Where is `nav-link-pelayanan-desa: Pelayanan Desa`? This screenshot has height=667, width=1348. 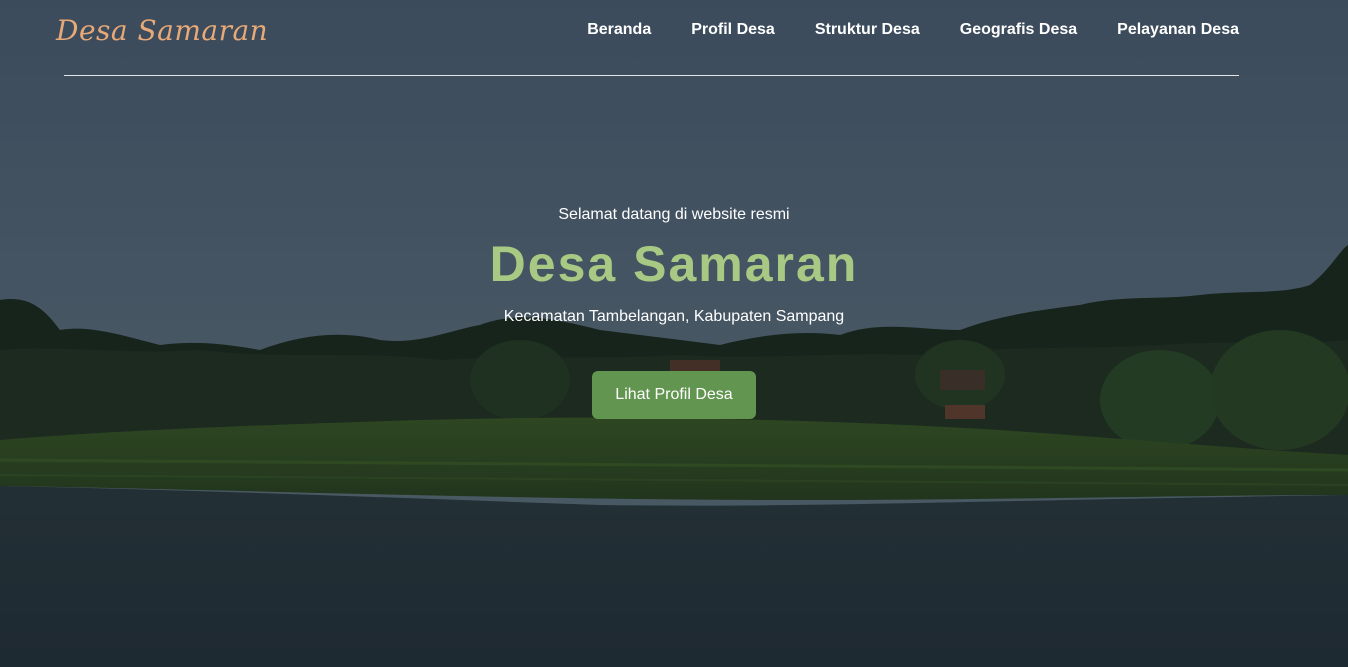
nav-link-pelayanan-desa: Pelayanan Desa is located at coordinates (1178, 29).